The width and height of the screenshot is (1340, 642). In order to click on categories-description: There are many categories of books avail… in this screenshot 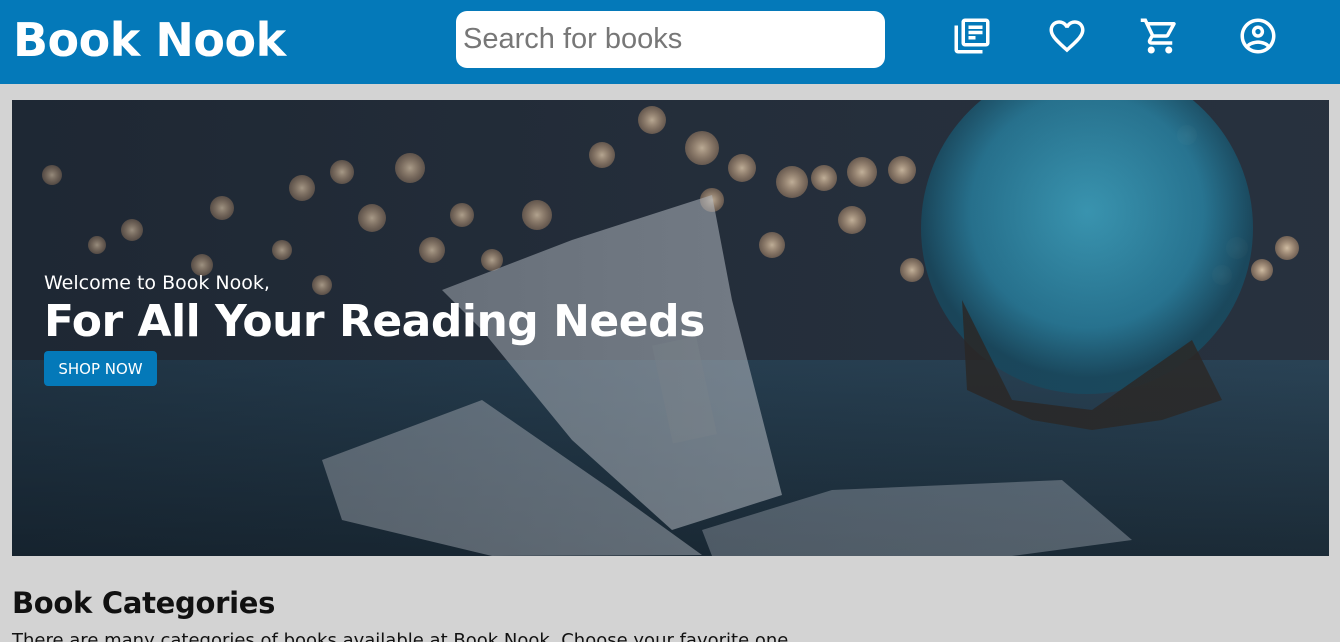, I will do `click(400, 636)`.